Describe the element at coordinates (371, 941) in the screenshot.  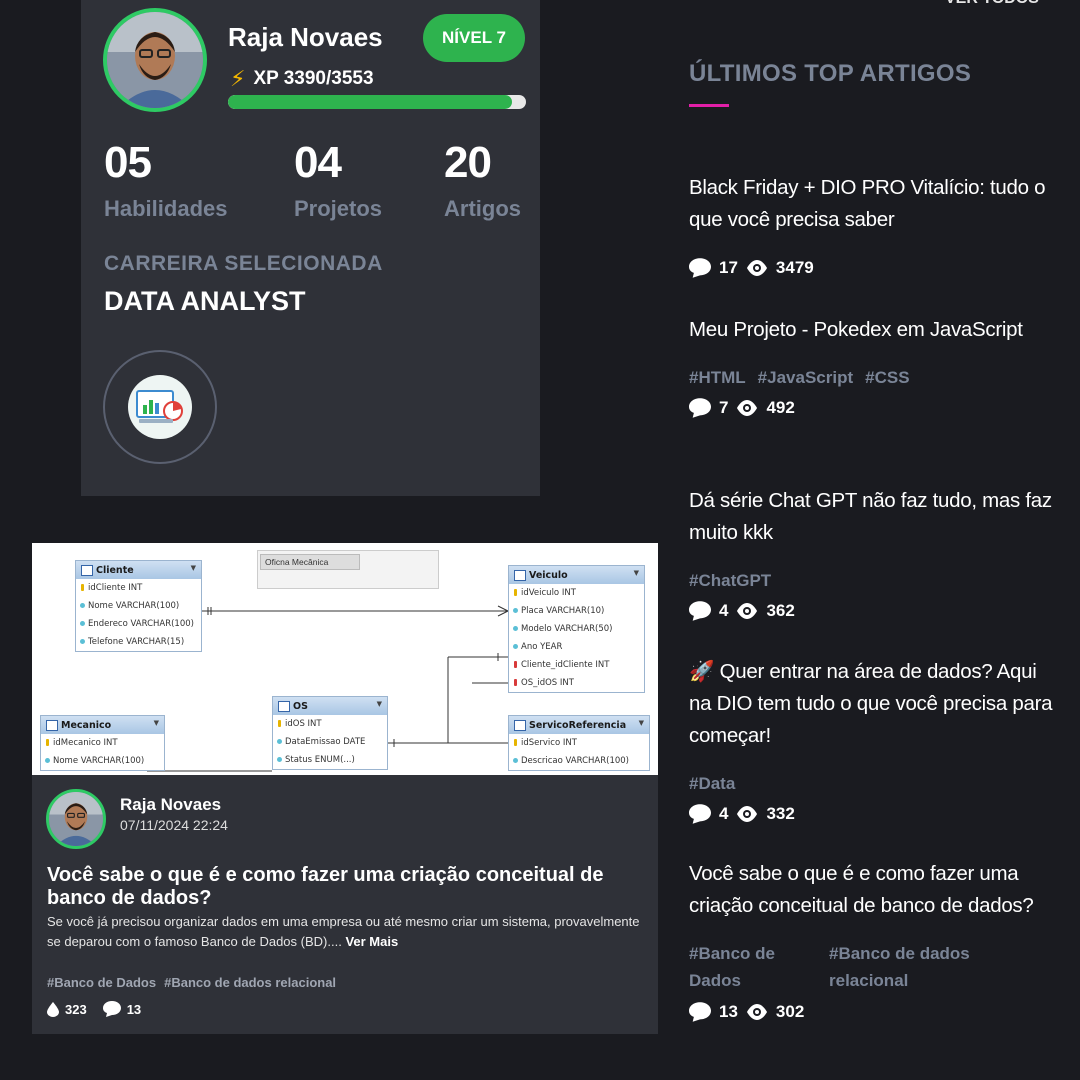
I see `read-more-link: Ver Mais` at that location.